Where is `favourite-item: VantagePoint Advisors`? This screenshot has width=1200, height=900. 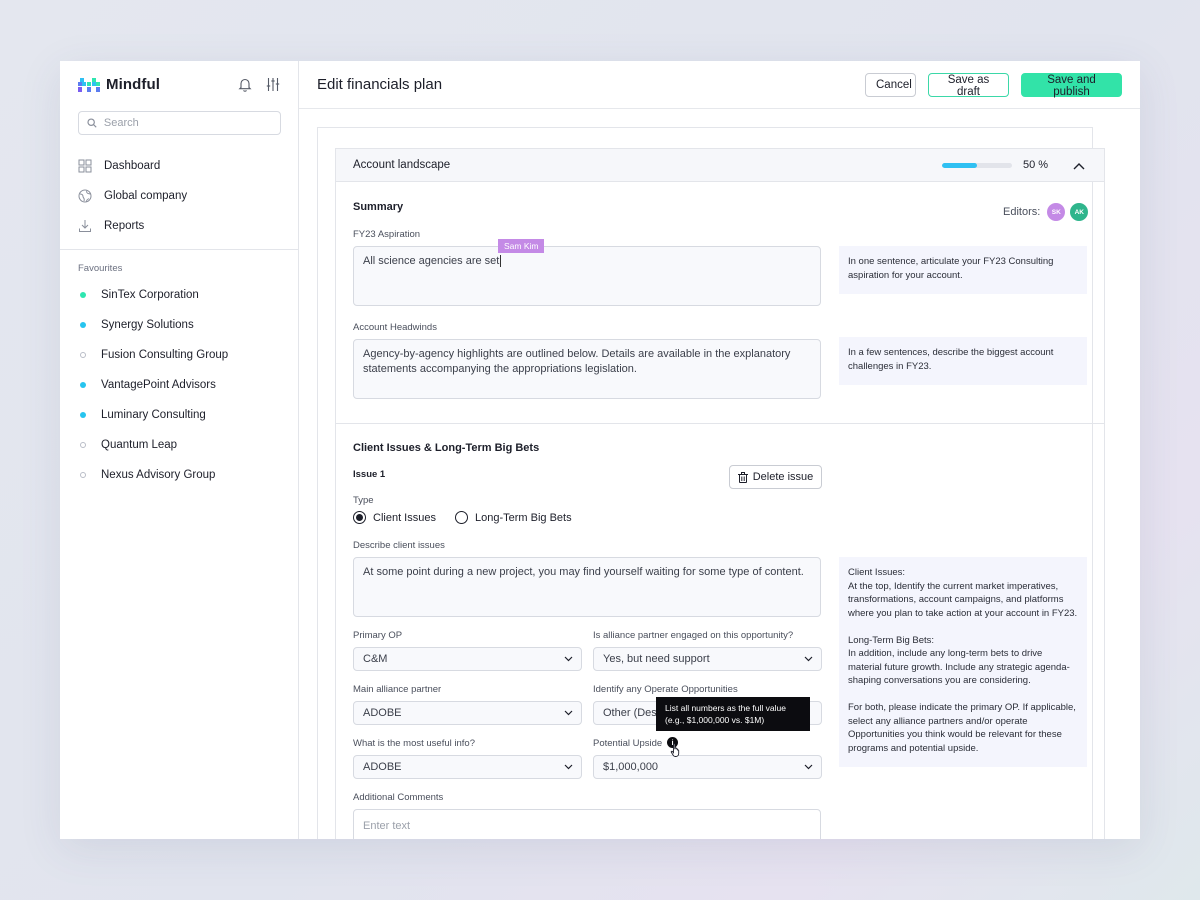
favourite-item: VantagePoint Advisors is located at coordinates (185, 385).